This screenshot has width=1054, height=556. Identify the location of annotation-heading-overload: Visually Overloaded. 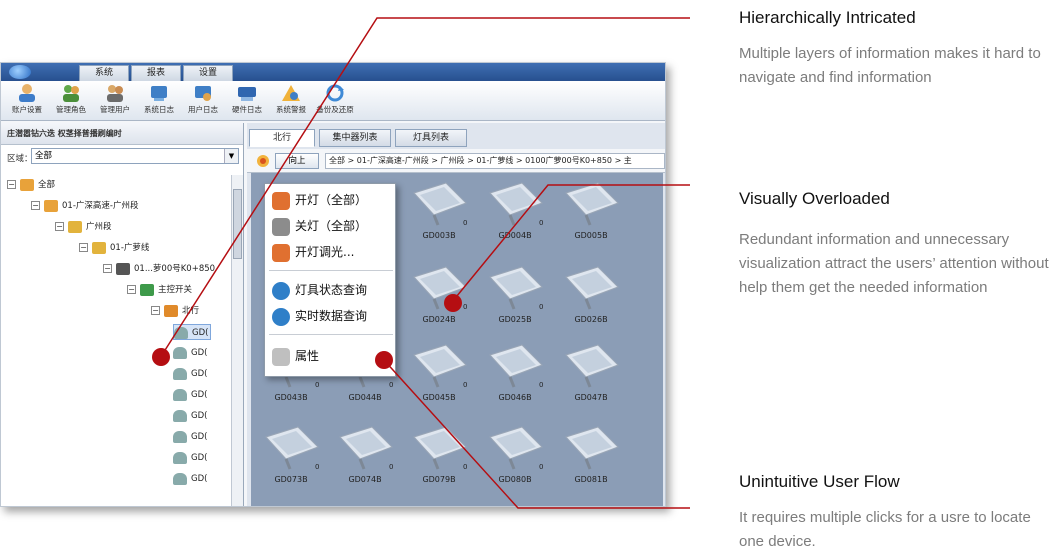
(814, 198).